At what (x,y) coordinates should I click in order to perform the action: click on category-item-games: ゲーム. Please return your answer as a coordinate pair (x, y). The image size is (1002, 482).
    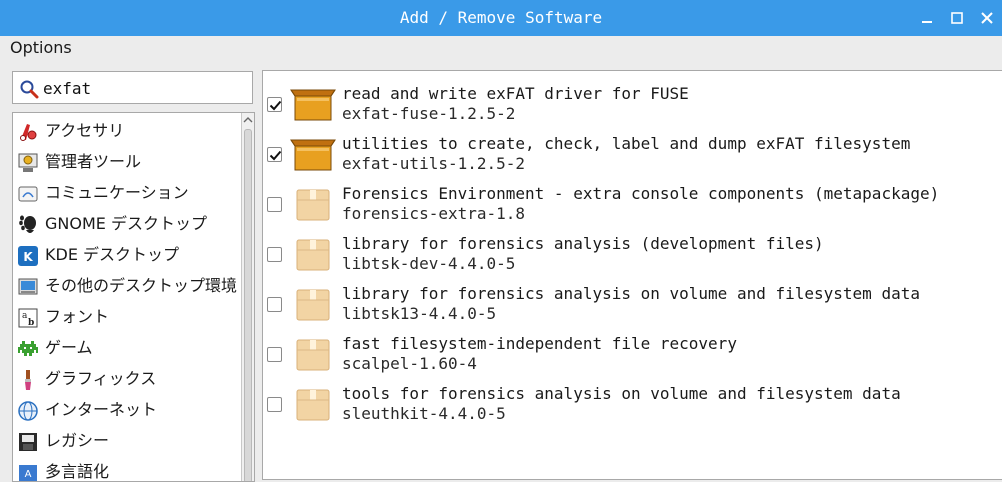
    Looking at the image, I should click on (127, 348).